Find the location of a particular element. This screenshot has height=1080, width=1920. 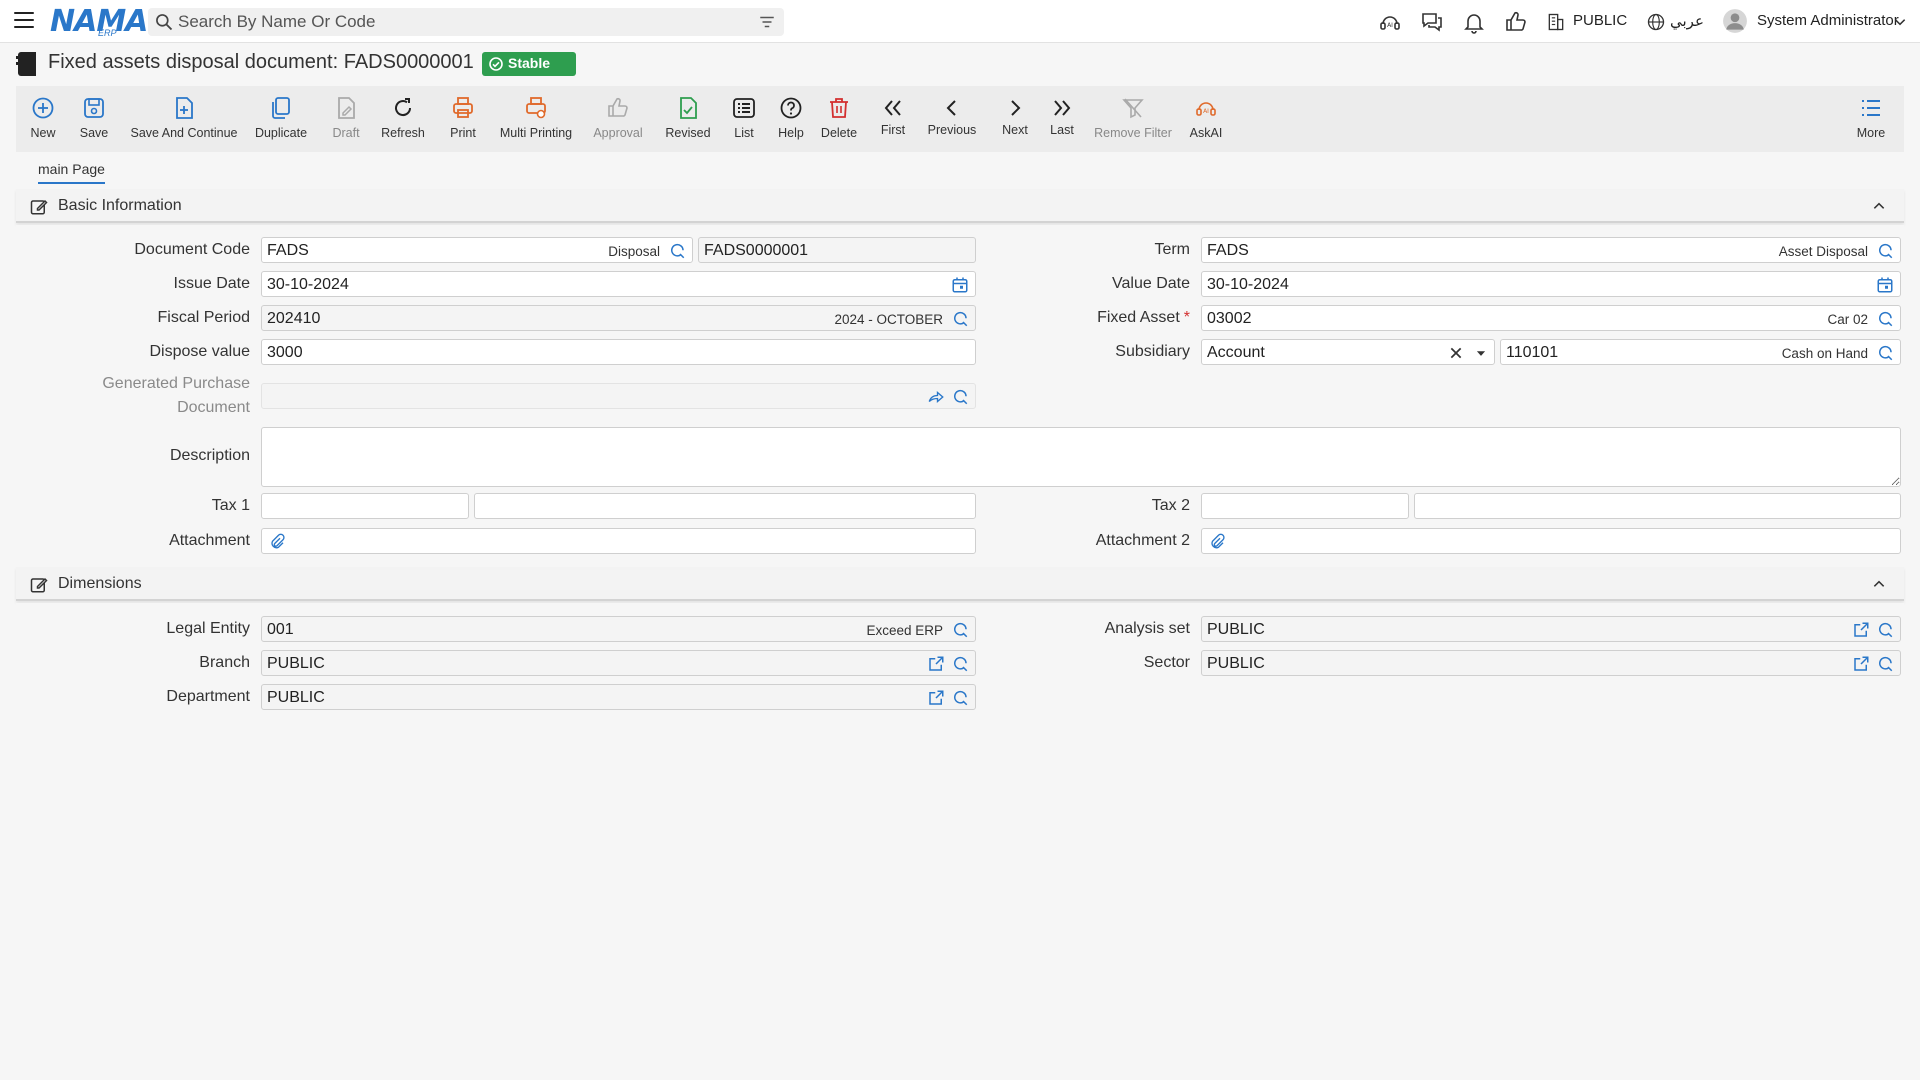

bell-icon is located at coordinates (1474, 22).